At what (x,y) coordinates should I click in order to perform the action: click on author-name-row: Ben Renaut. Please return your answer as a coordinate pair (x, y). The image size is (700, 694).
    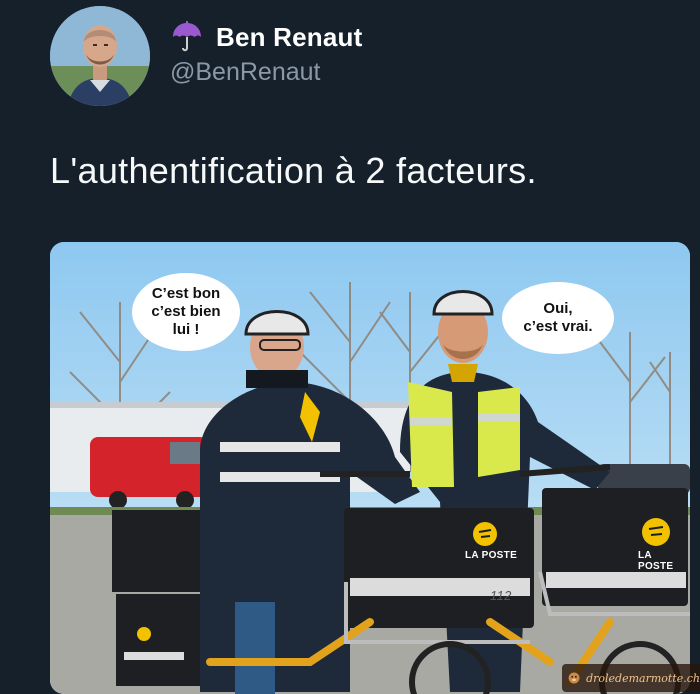
    Looking at the image, I should click on (266, 37).